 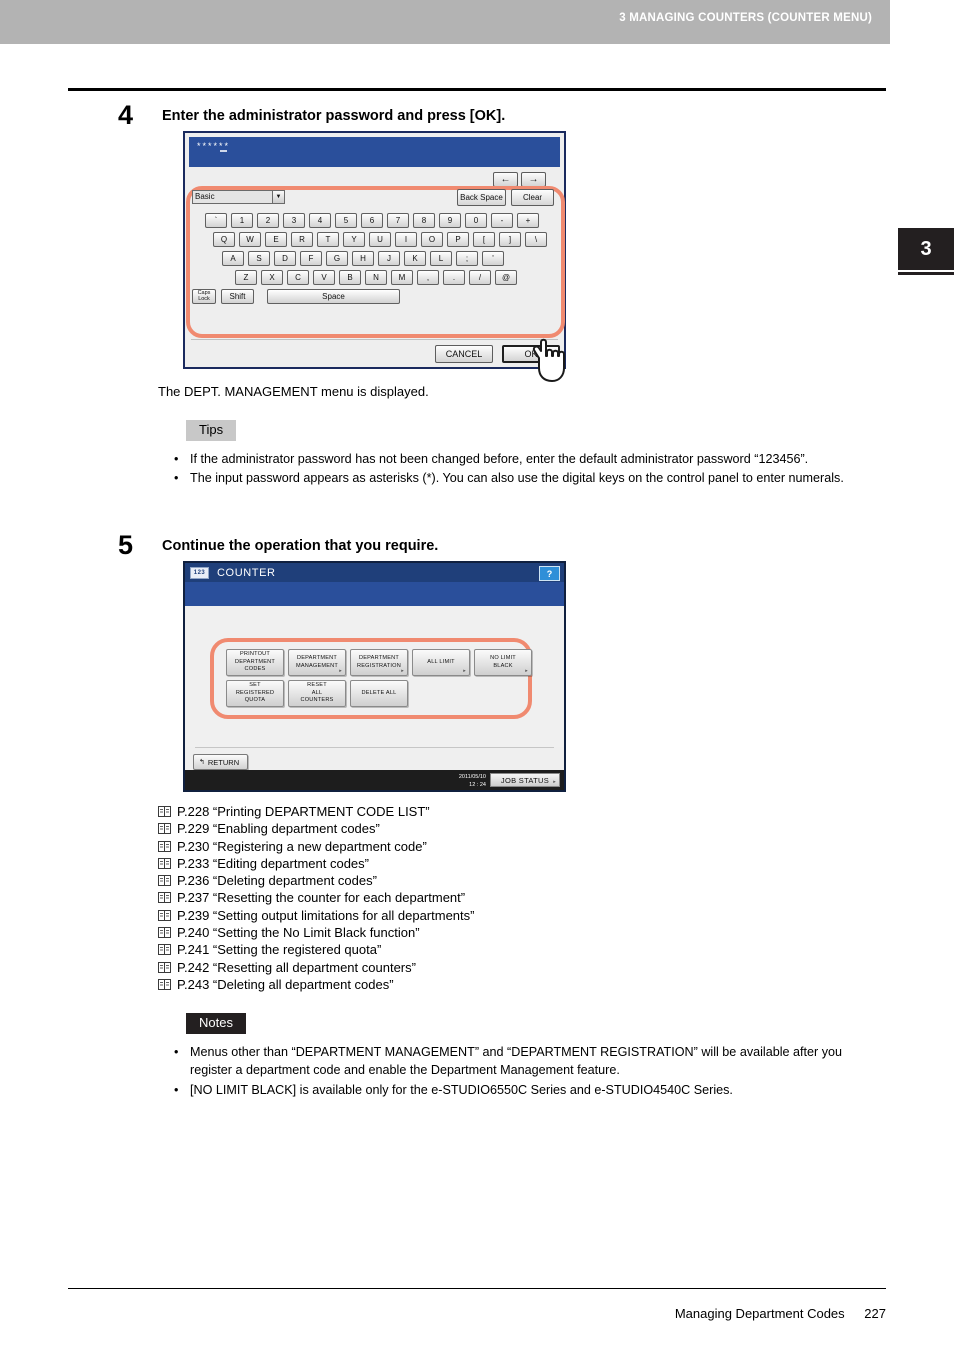 I want to click on keyboard-key: ], so click(x=510, y=239).